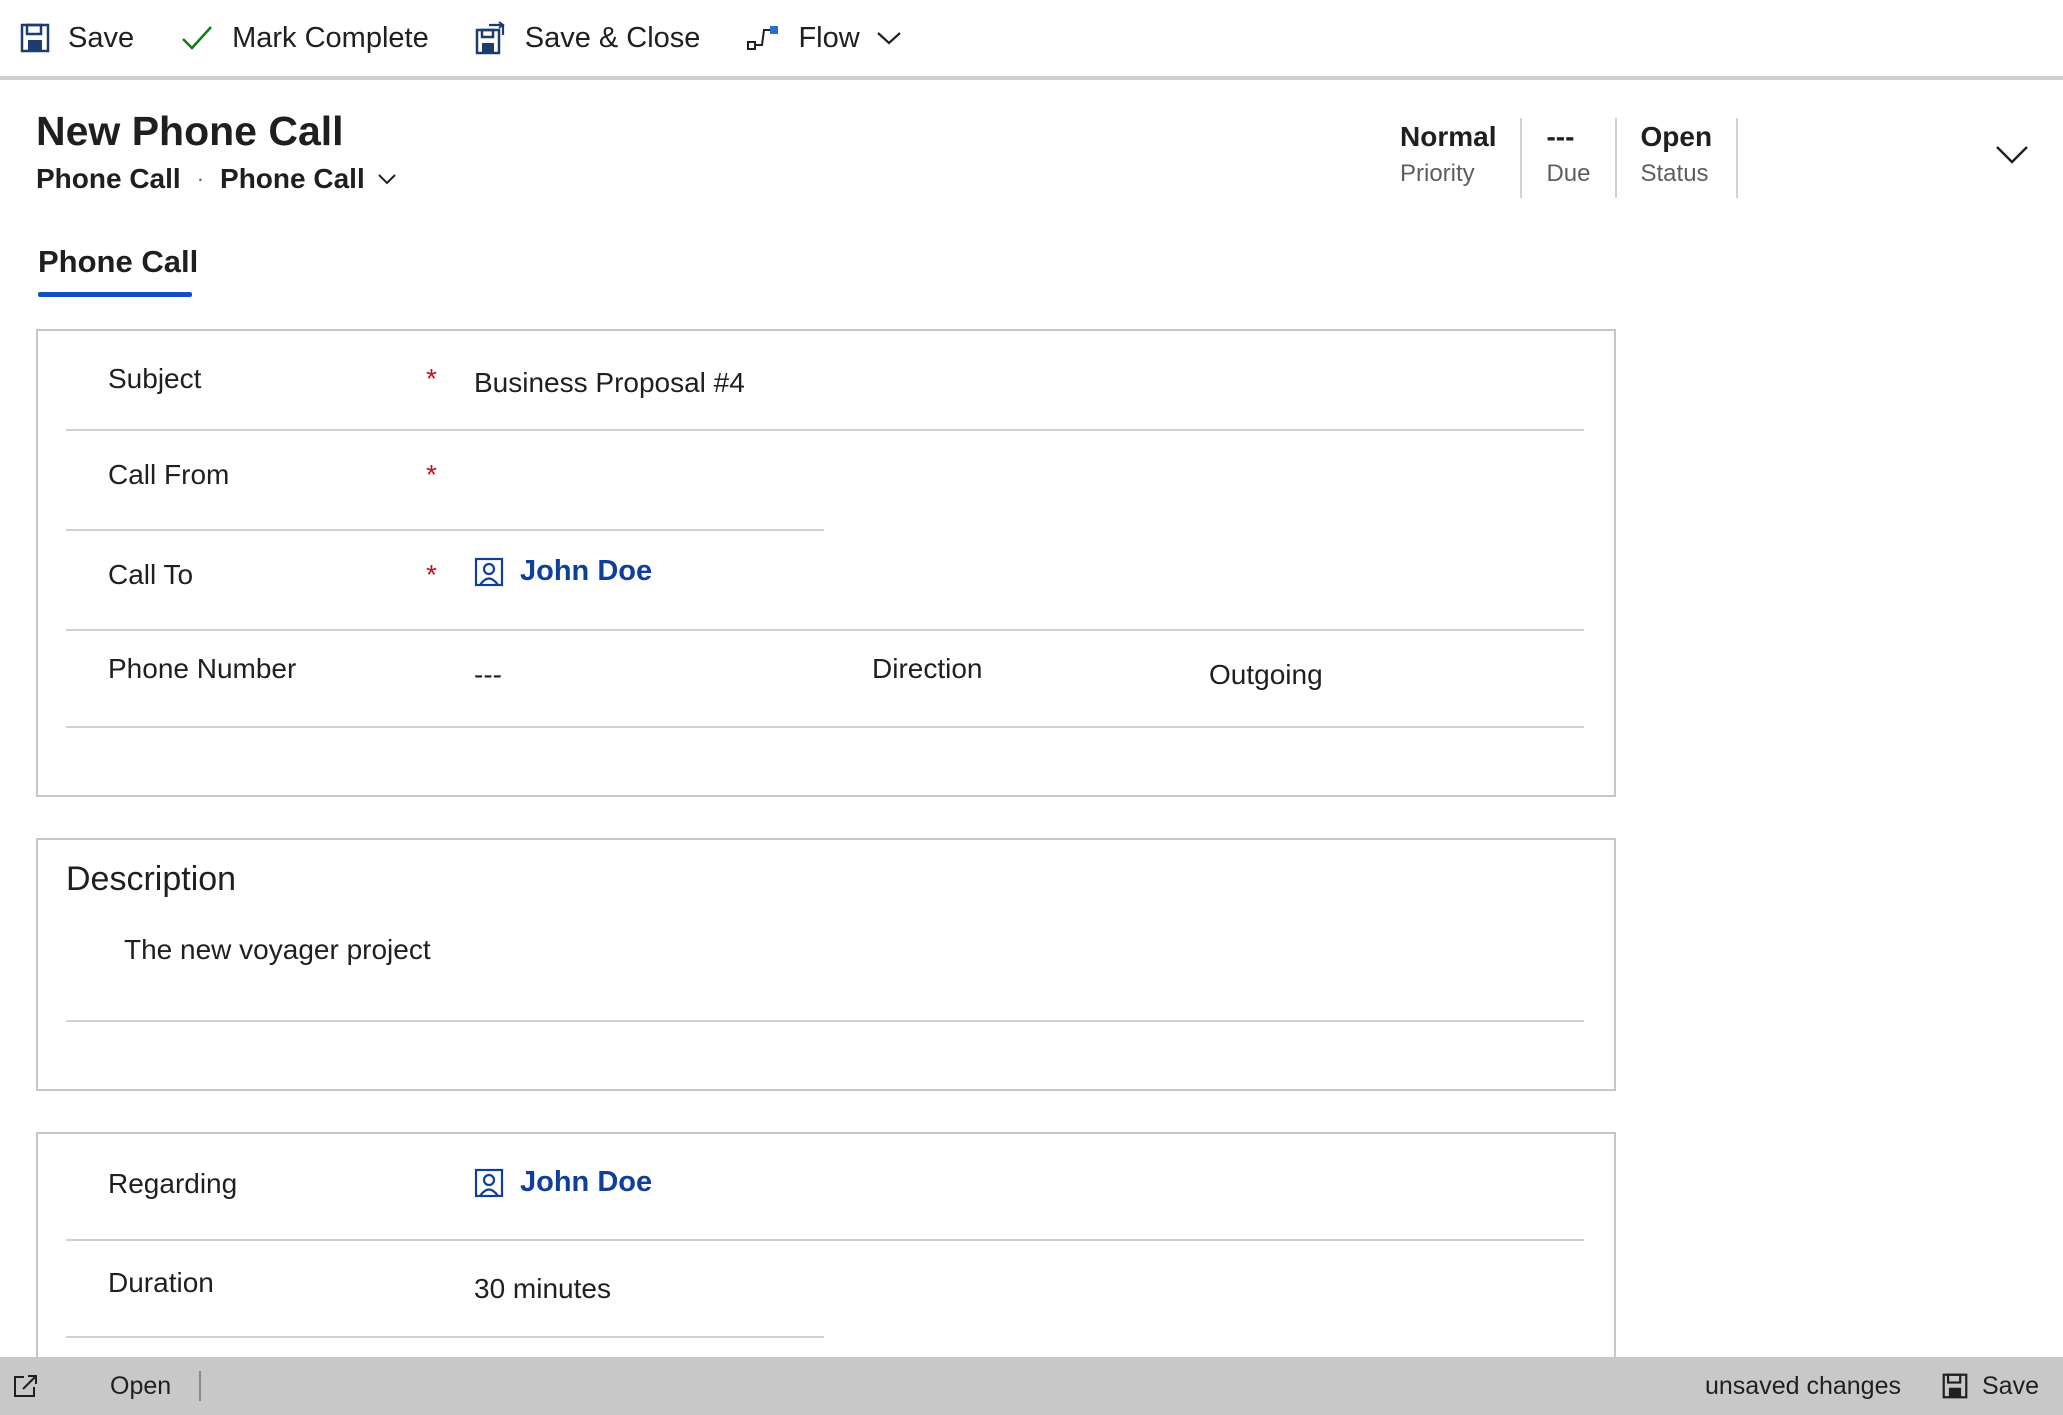 This screenshot has height=1415, width=2063. What do you see at coordinates (197, 38) in the screenshot?
I see `checkmark-icon` at bounding box center [197, 38].